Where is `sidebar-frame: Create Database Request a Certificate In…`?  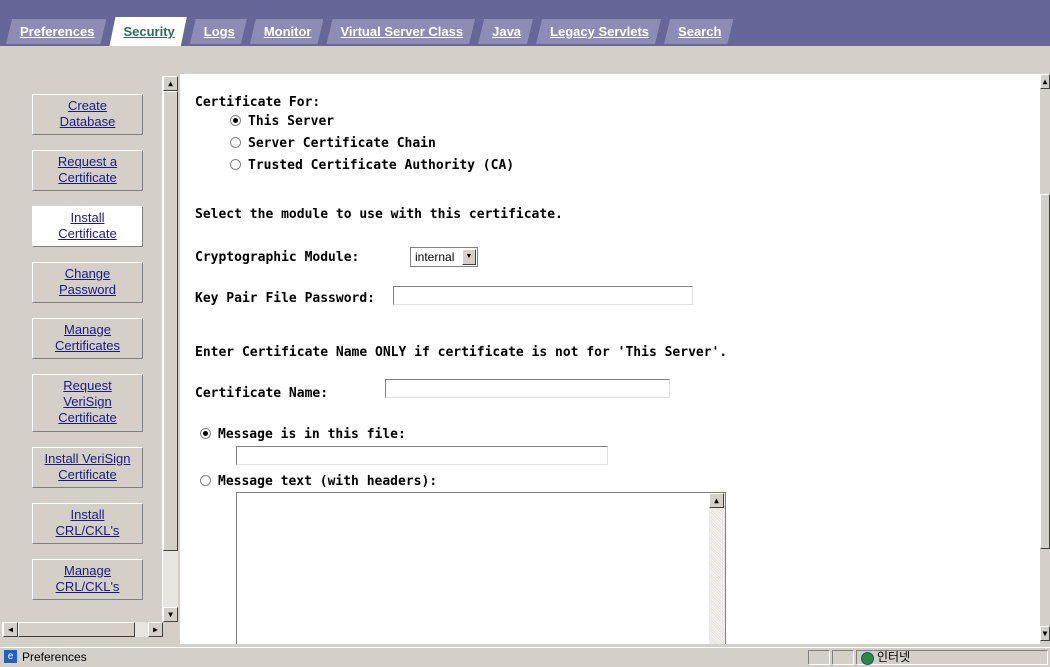 sidebar-frame: Create Database Request a Certificate In… is located at coordinates (89, 359).